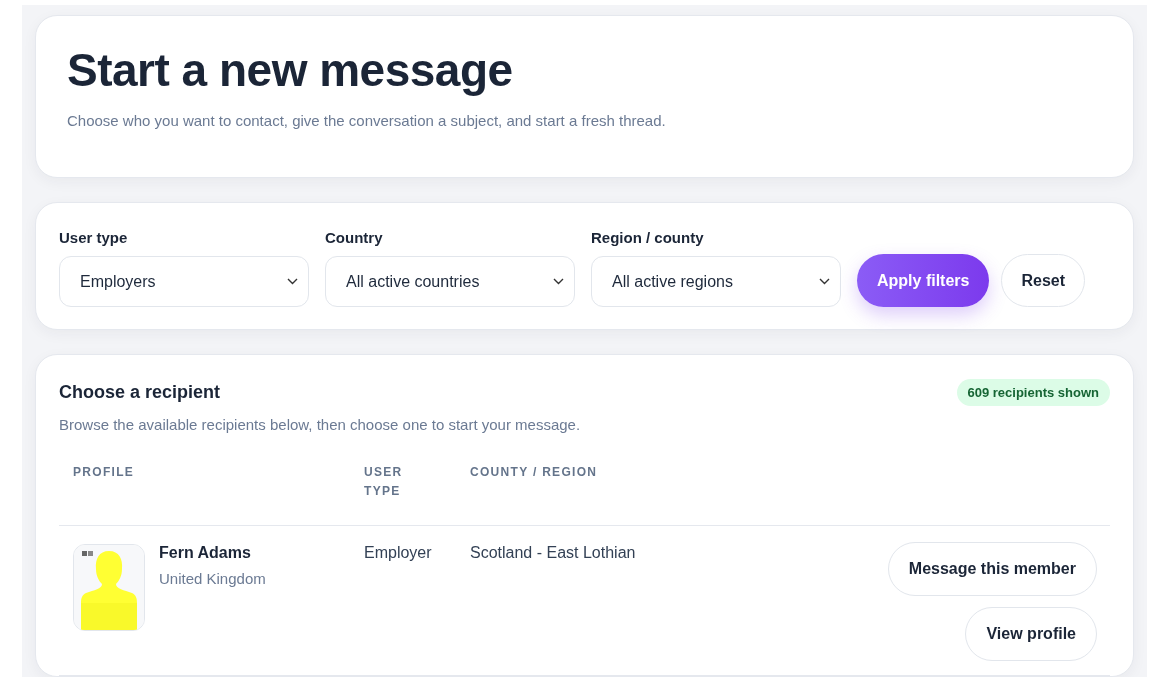  I want to click on dropdown: Employers, so click(184, 281).